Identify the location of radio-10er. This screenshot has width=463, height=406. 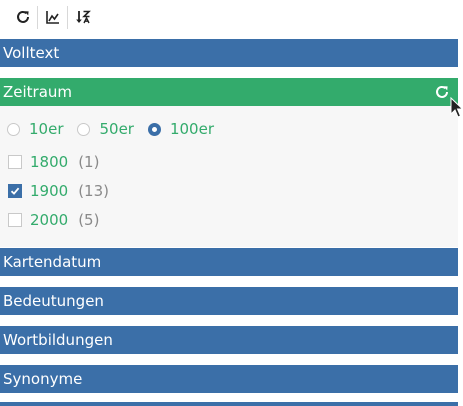
(13, 129).